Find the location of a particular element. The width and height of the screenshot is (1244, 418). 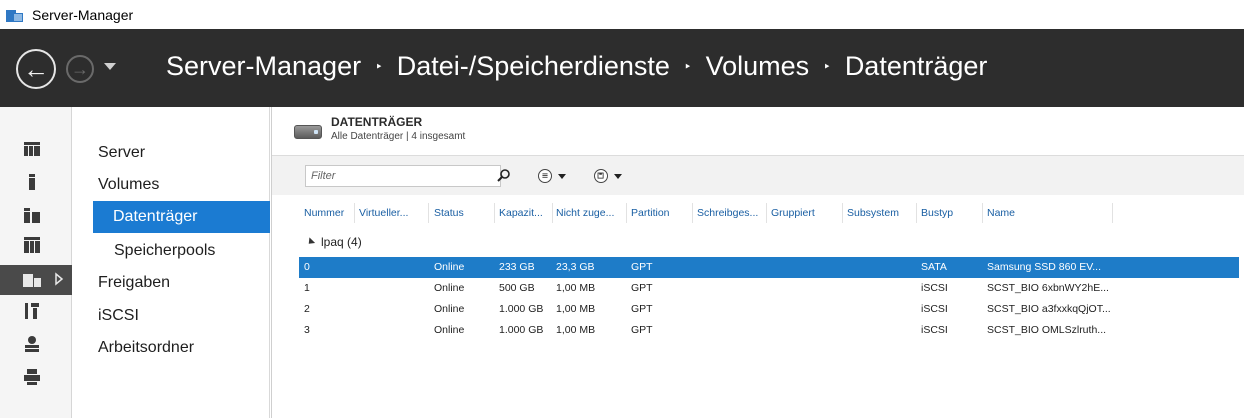

history-dropdown-icon is located at coordinates (110, 66).